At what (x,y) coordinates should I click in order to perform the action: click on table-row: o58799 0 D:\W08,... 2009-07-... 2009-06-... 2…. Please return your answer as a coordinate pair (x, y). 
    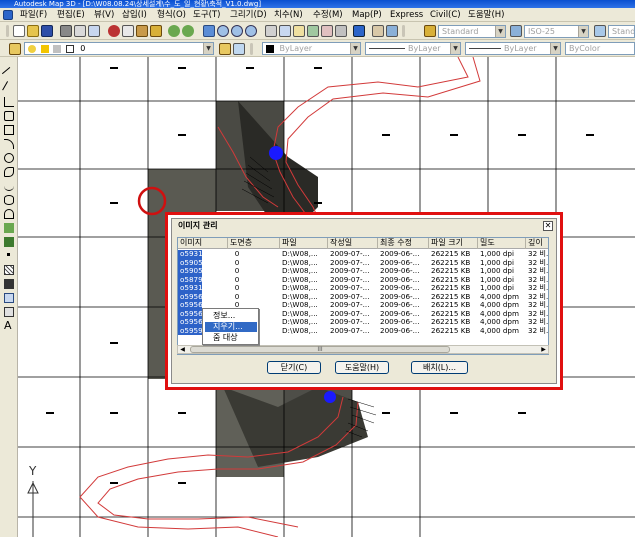
    Looking at the image, I should click on (363, 279).